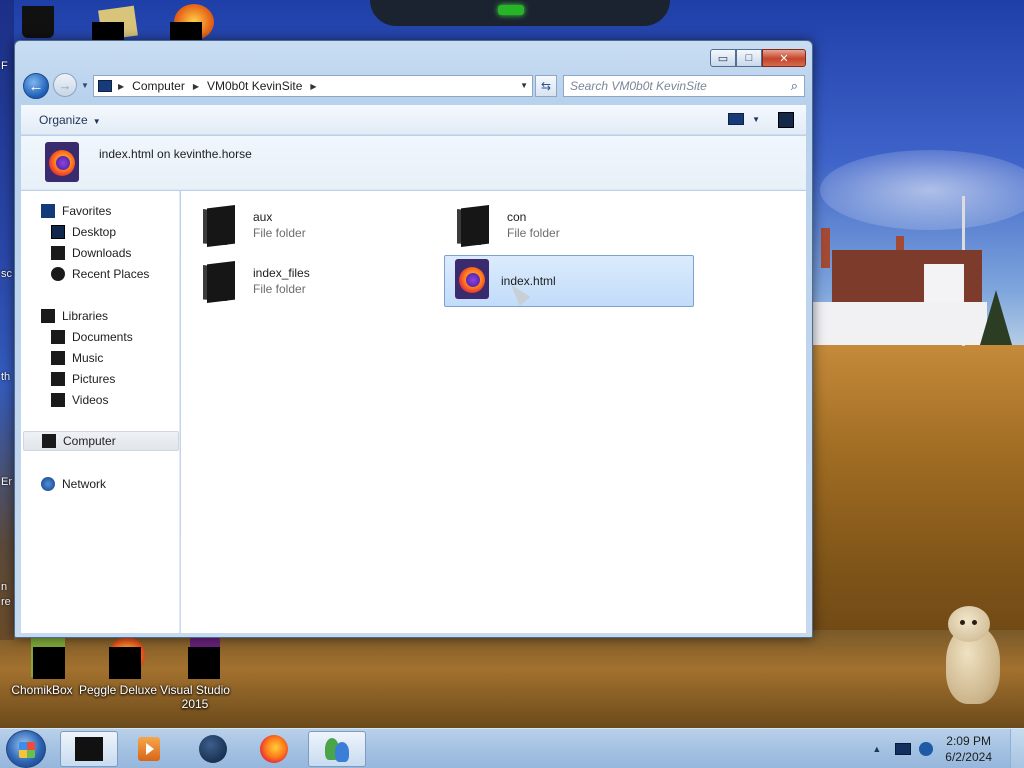 This screenshot has width=1024, height=768. I want to click on nav-computer: Computer, so click(101, 441).